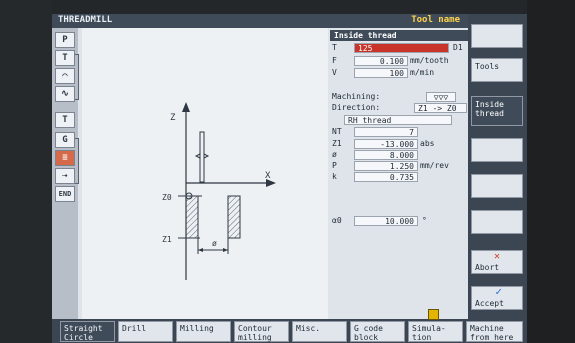 The width and height of the screenshot is (575, 343). I want to click on strip-button-position: ⇢, so click(65, 176).